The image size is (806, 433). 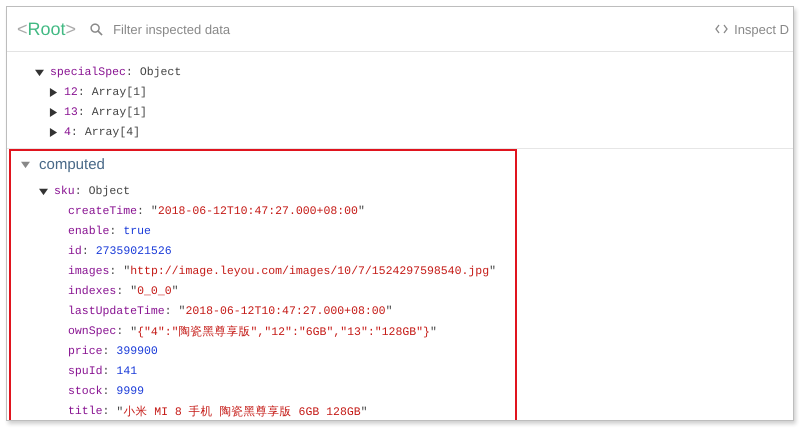 What do you see at coordinates (74, 112) in the screenshot?
I see `property-key: 13:` at bounding box center [74, 112].